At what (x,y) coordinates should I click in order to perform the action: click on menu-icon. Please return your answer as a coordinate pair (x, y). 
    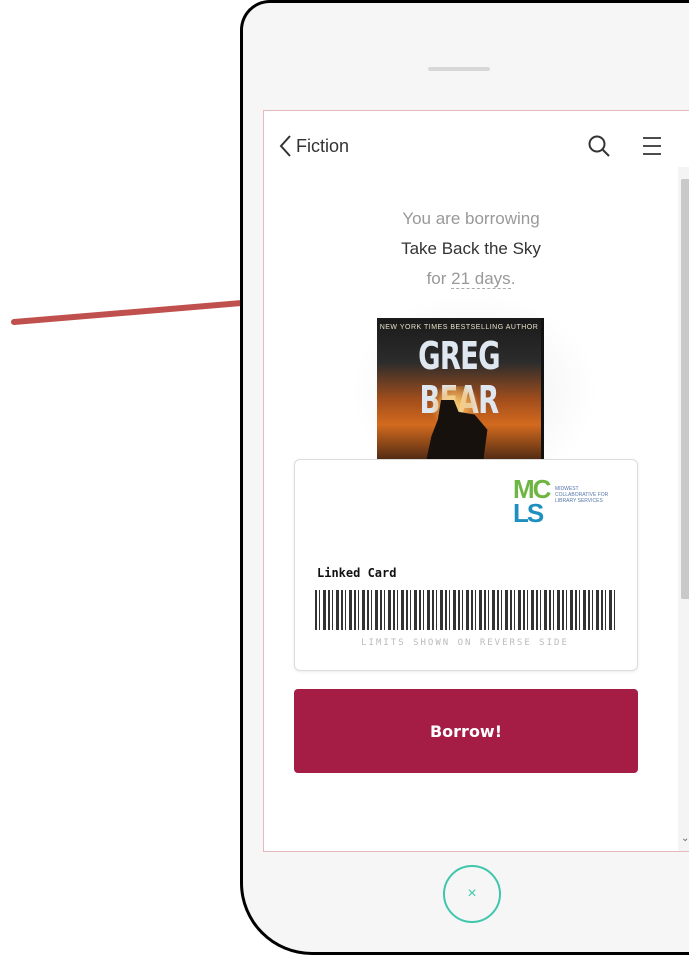
    Looking at the image, I should click on (652, 146).